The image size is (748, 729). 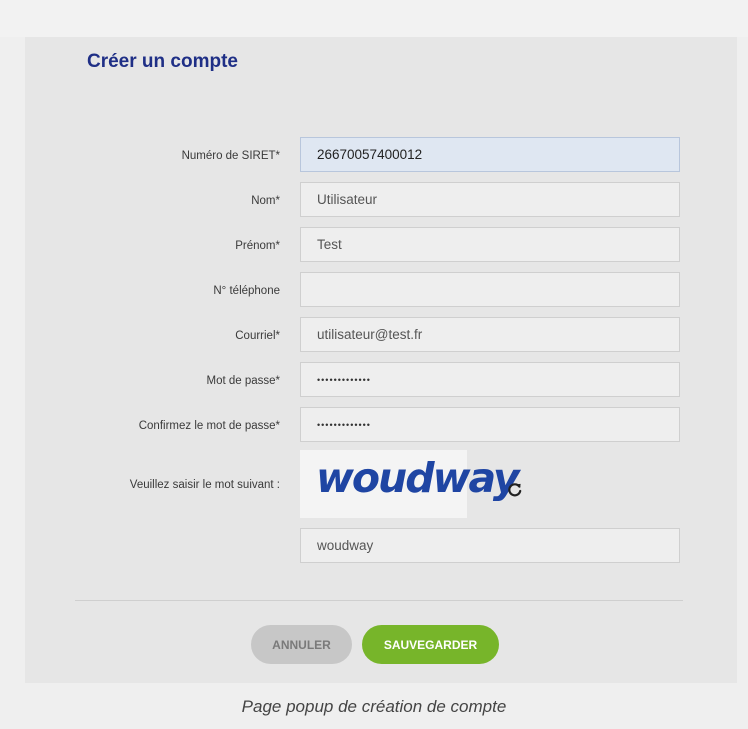 I want to click on courriel-label: Courriel*, so click(x=257, y=336).